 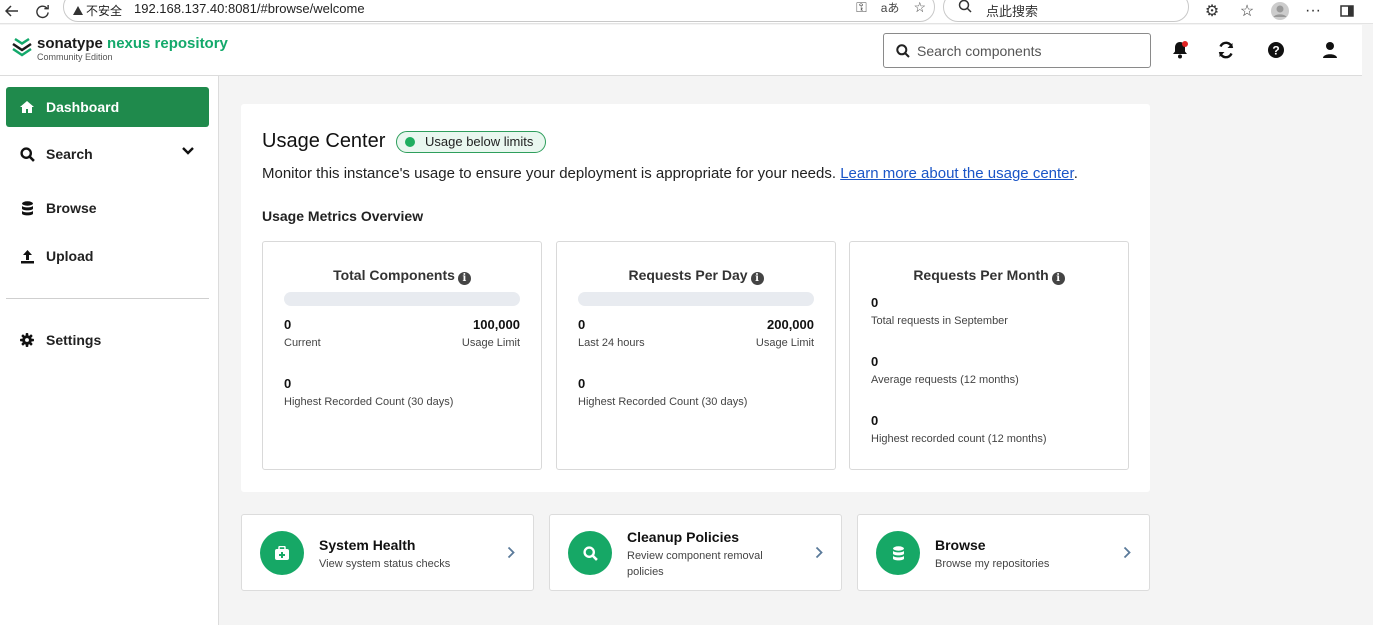 I want to click on gear-icon, so click(x=27, y=340).